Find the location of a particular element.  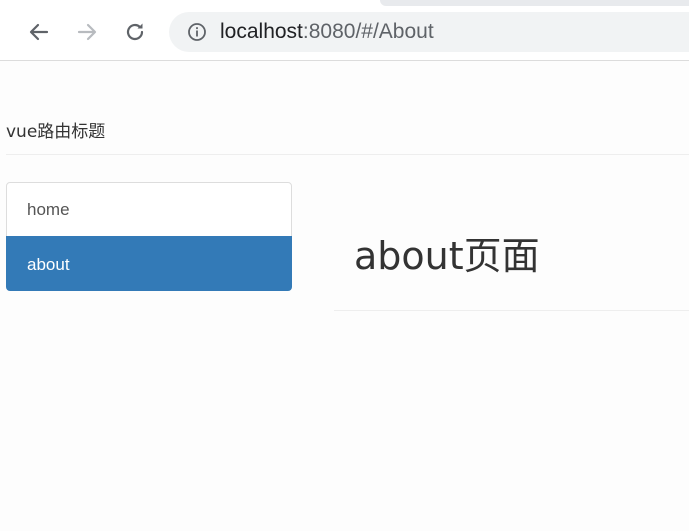

app-title: vue路由标题 is located at coordinates (56, 132).